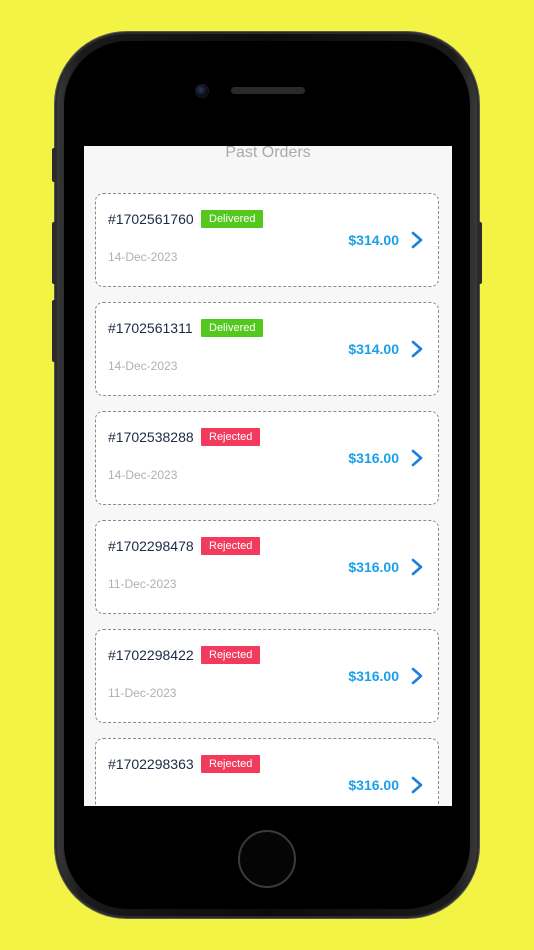 This screenshot has width=534, height=950. I want to click on order-id: #1702298422, so click(151, 655).